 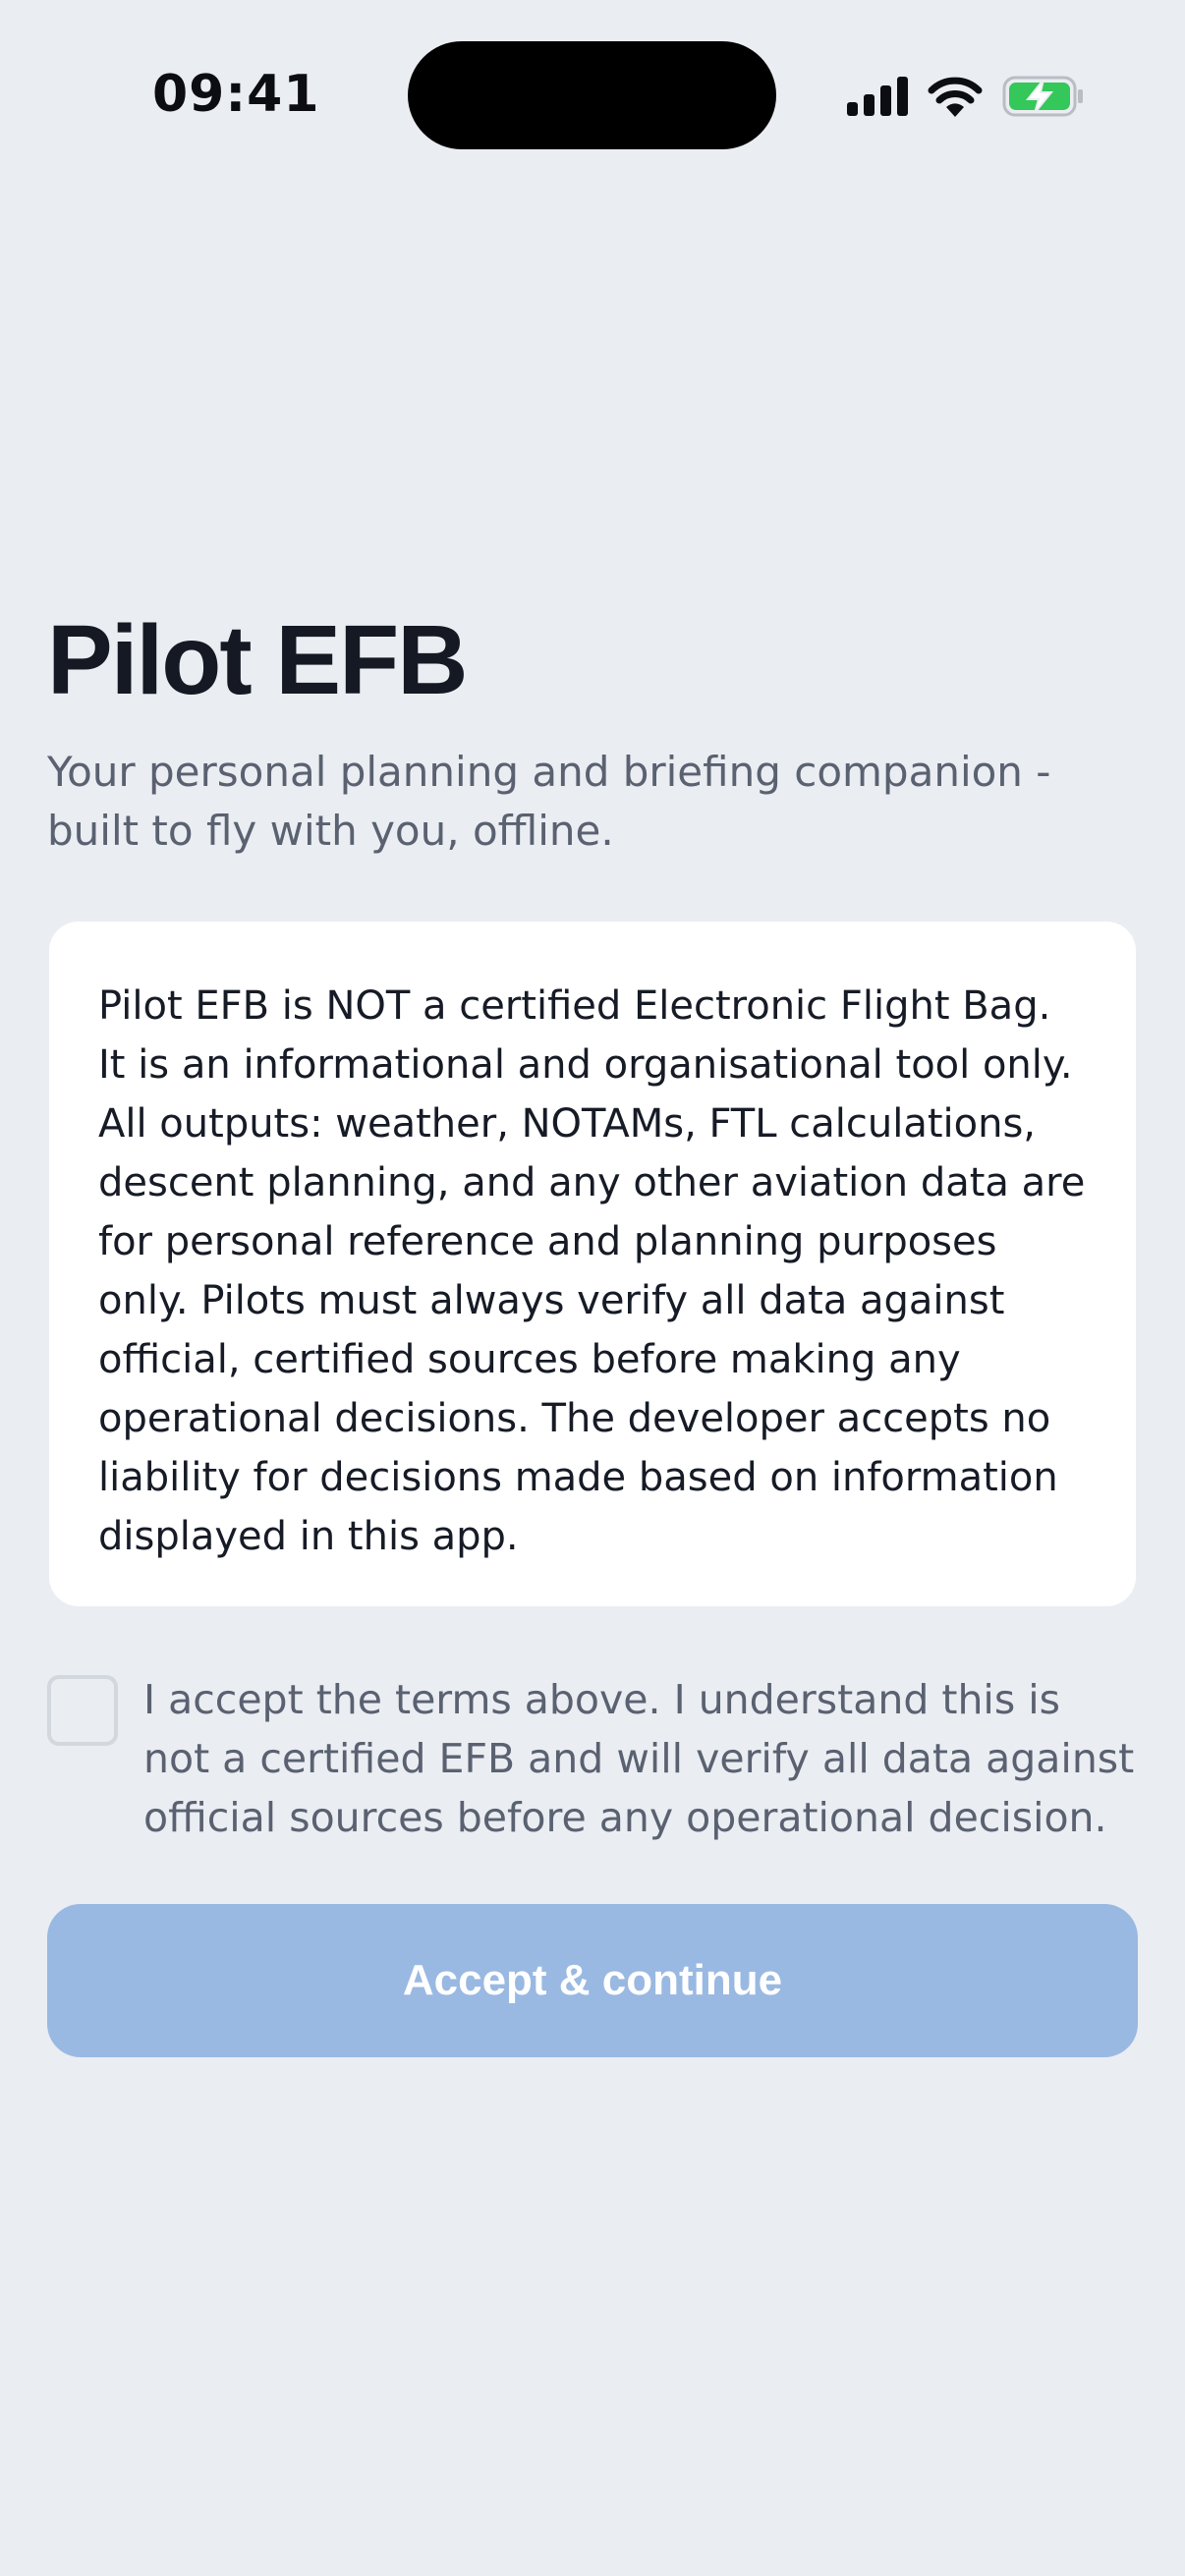 I want to click on battery-charging-icon, so click(x=1044, y=96).